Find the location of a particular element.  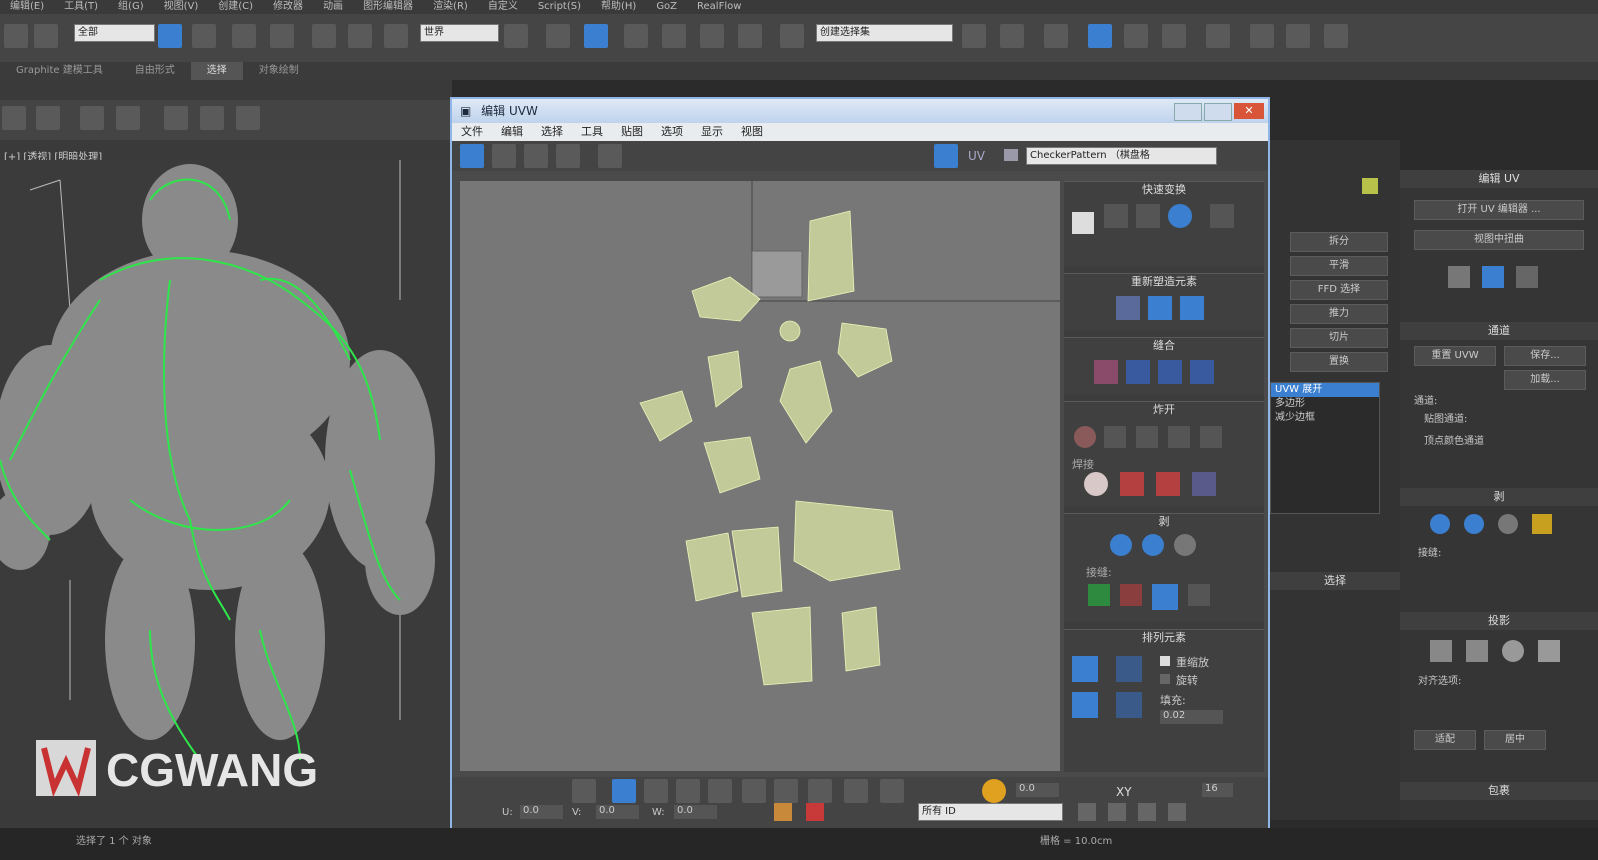

element-mode-icon is located at coordinates (176, 118).